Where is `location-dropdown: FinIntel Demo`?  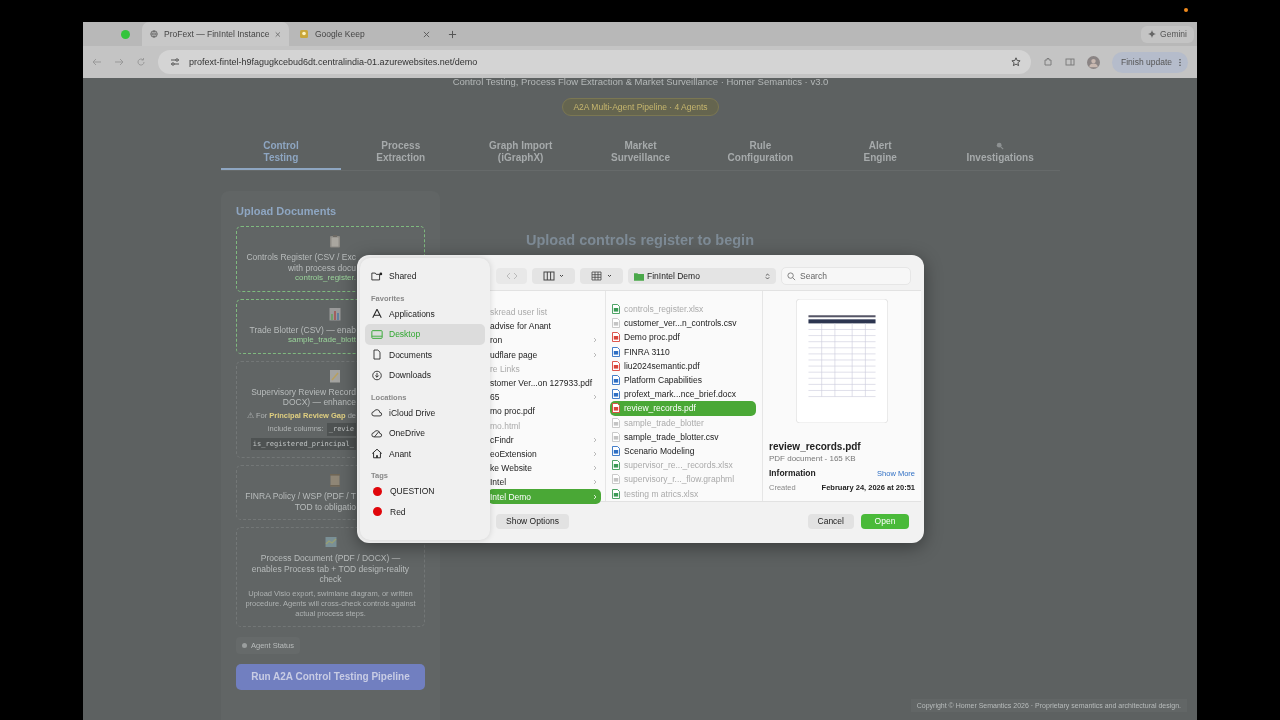
location-dropdown: FinIntel Demo is located at coordinates (702, 276).